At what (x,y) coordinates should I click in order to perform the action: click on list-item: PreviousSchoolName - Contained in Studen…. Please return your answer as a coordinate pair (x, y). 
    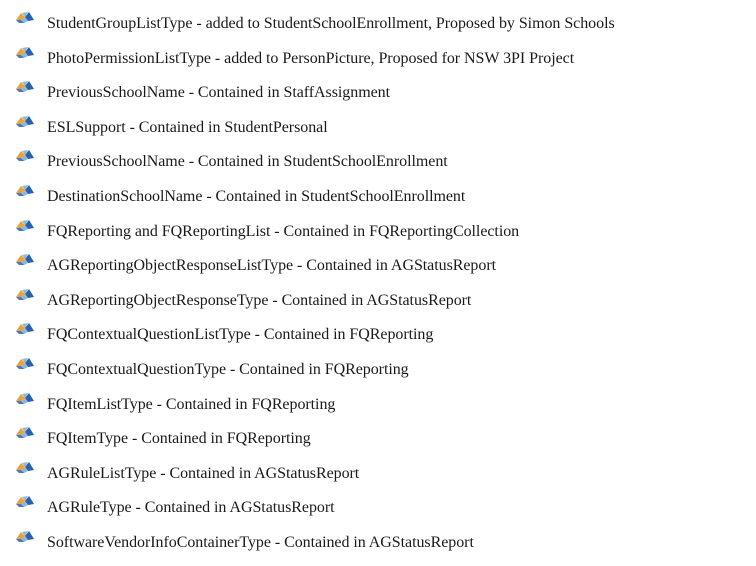
    Looking at the image, I should click on (378, 155).